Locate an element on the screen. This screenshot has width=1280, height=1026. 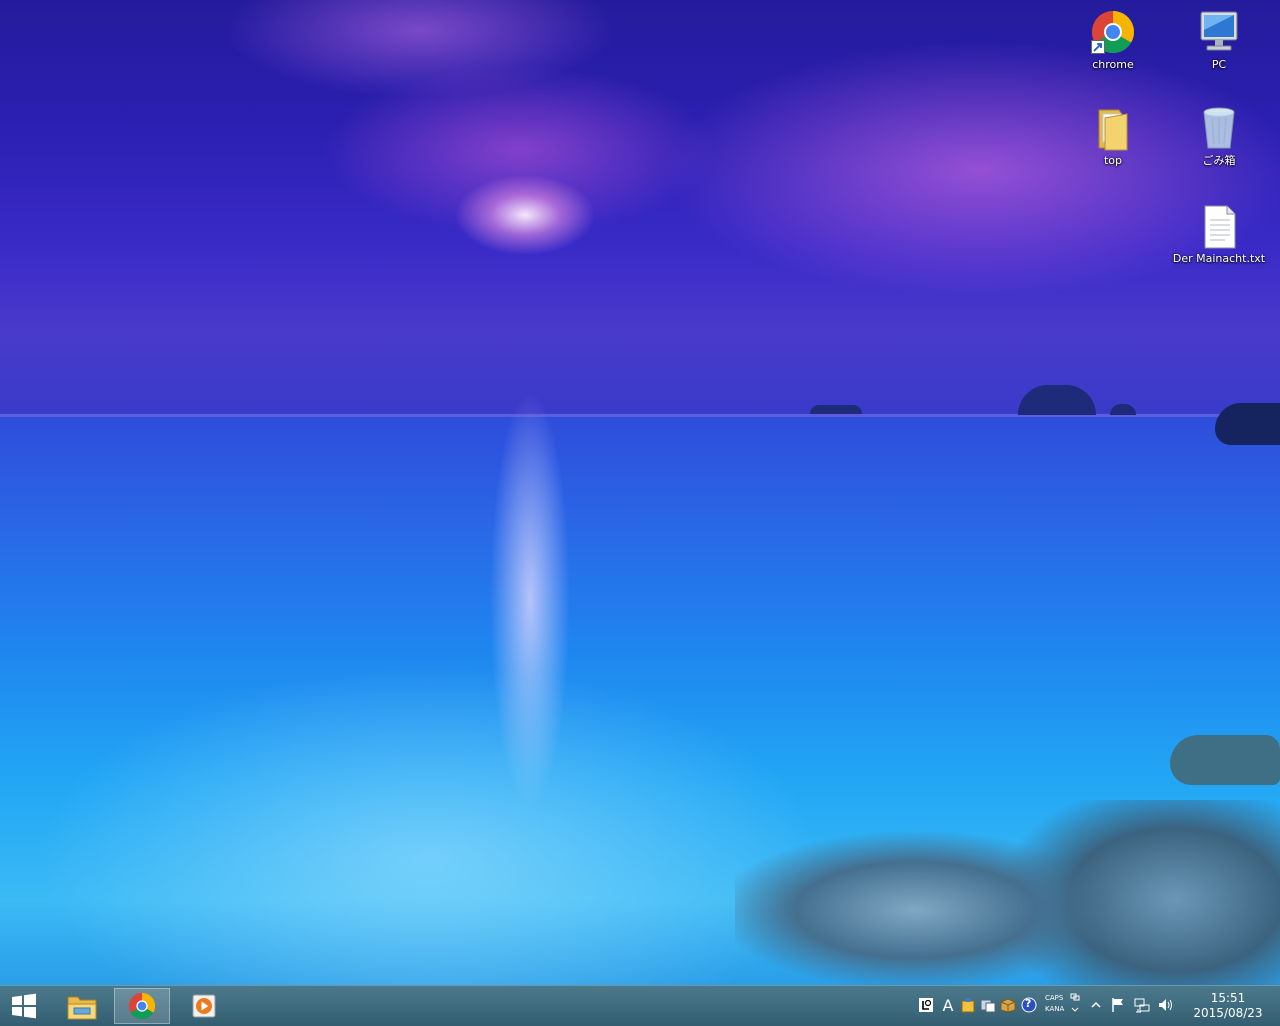
help-icon: ? is located at coordinates (1029, 1005).